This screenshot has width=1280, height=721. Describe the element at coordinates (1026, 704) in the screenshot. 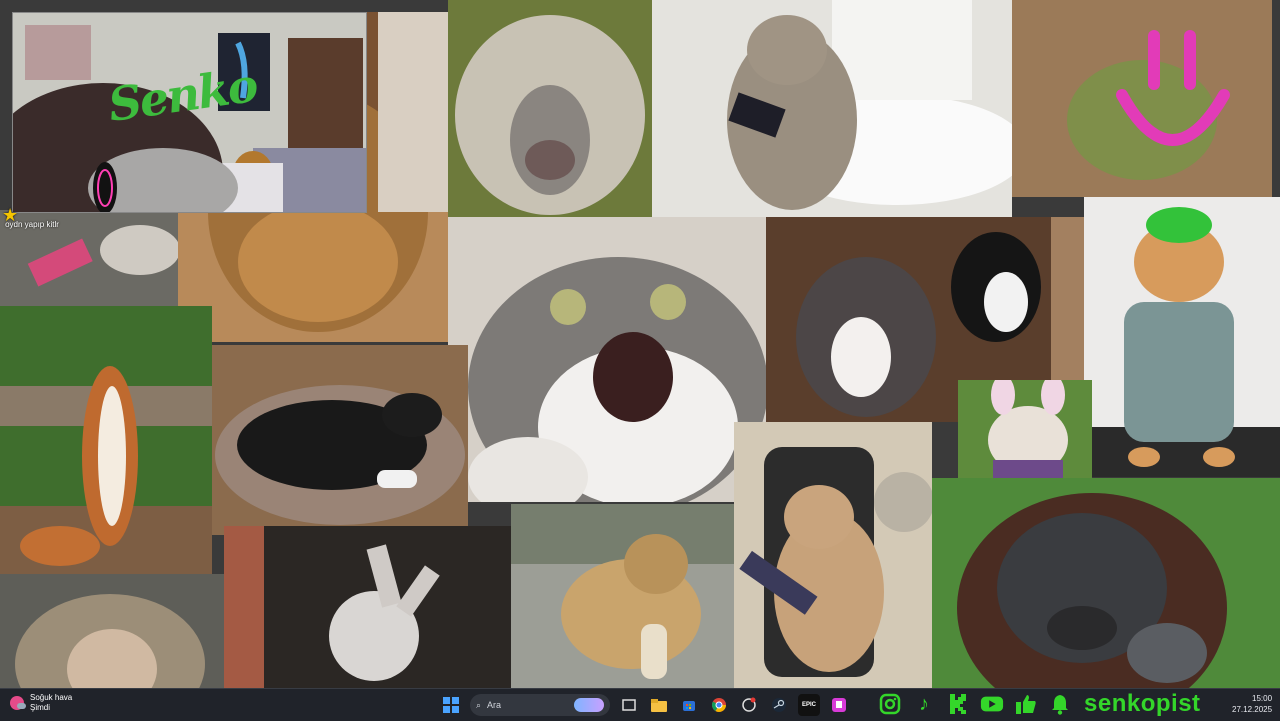

I see `like-icon` at that location.